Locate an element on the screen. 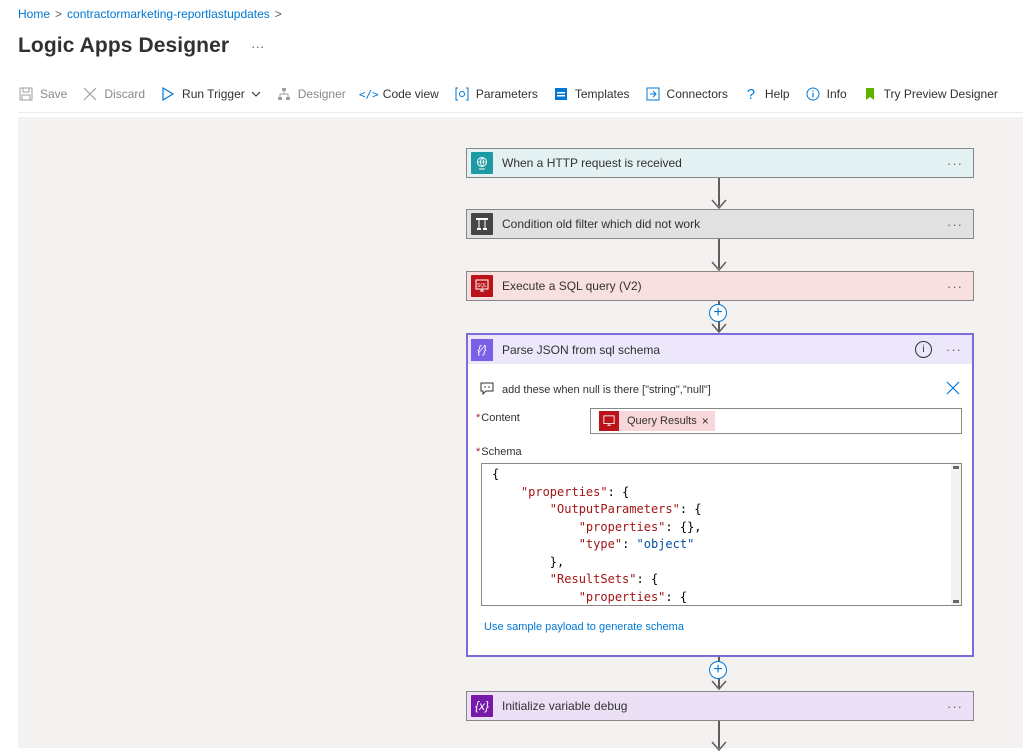 The image size is (1023, 751). sample-payload-link: Use sample payload to generate schema is located at coordinates (584, 627).